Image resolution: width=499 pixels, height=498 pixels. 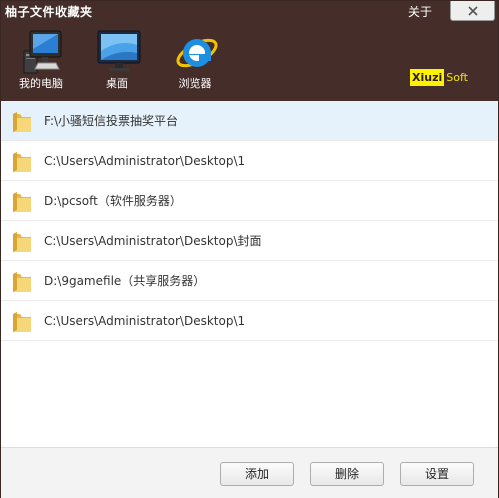 What do you see at coordinates (42, 52) in the screenshot?
I see `computer-icon` at bounding box center [42, 52].